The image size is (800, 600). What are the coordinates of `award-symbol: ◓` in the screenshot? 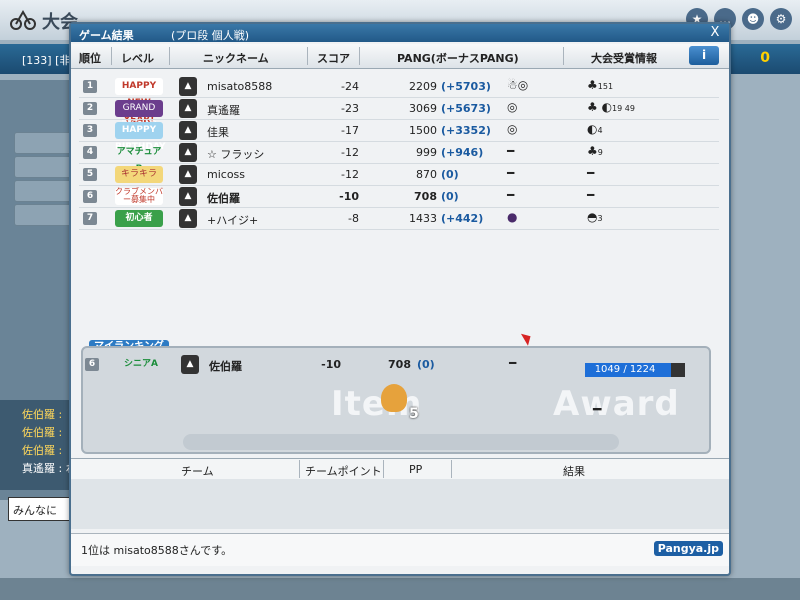 It's located at (592, 217).